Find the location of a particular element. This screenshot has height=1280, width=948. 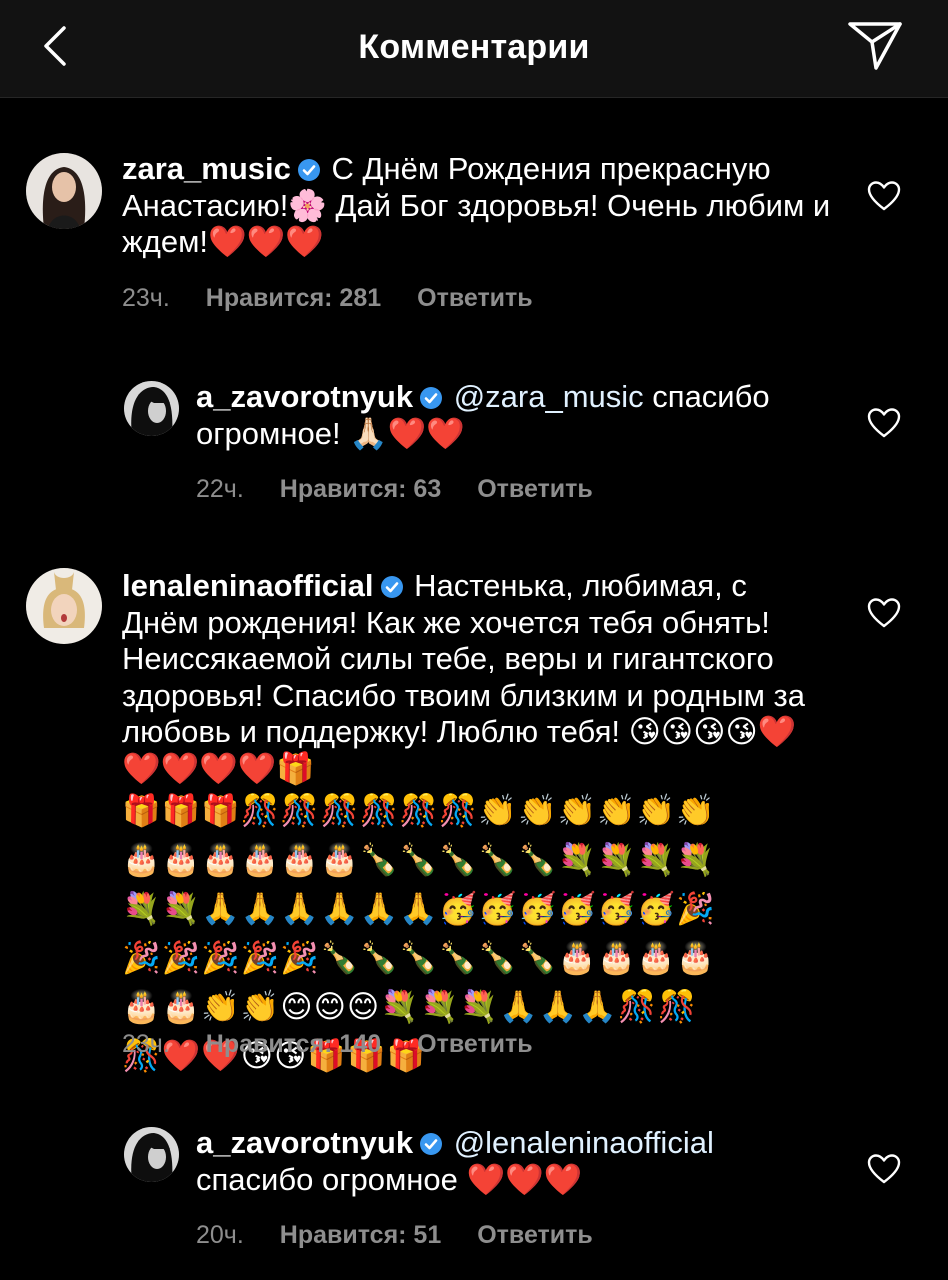

share-button is located at coordinates (875, 46).